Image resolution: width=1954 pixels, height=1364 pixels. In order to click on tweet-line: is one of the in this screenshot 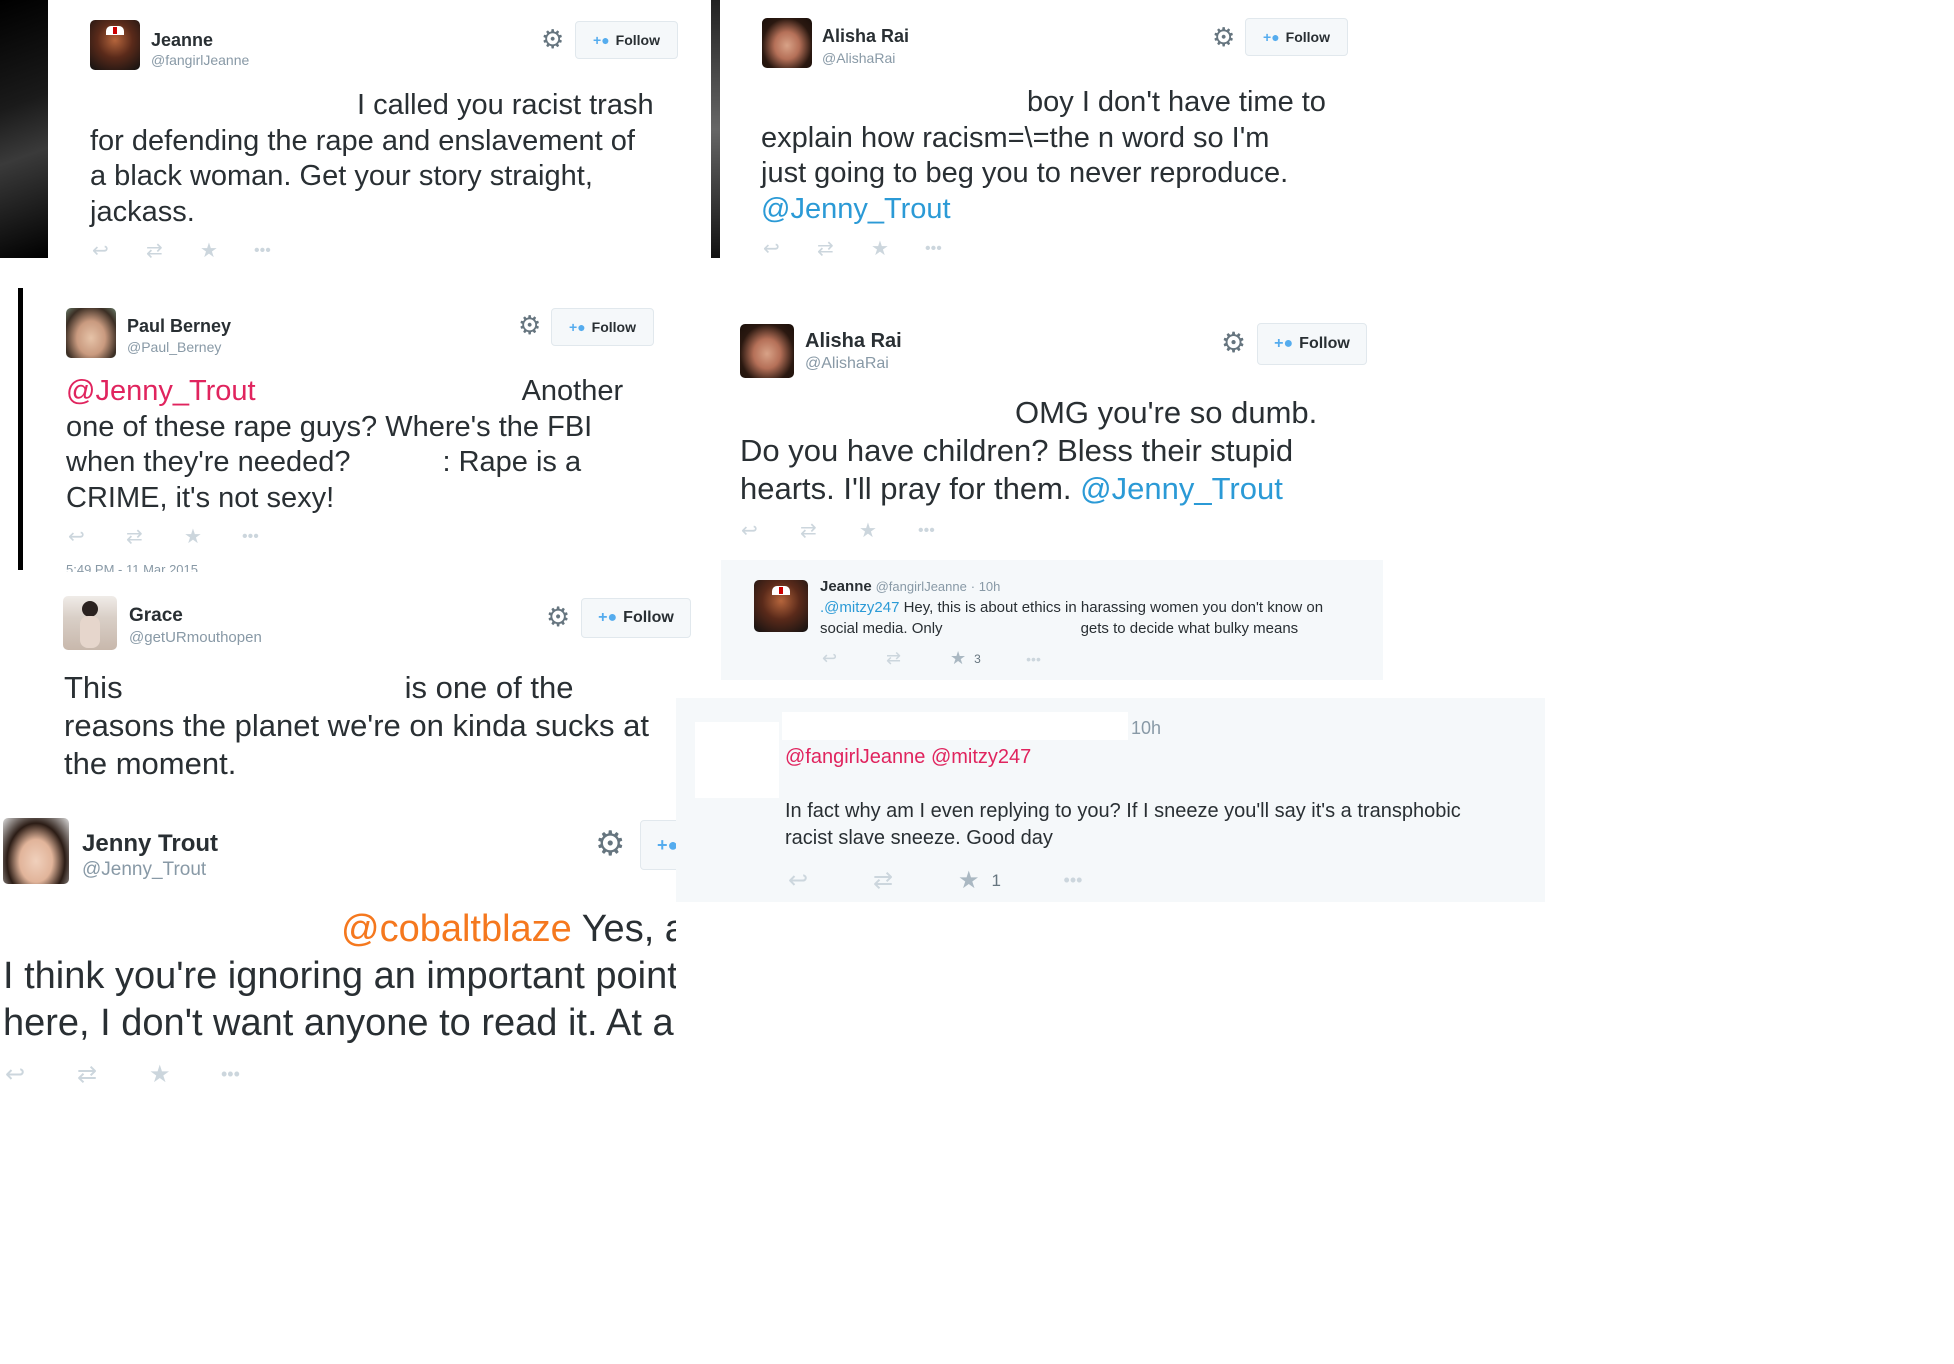, I will do `click(489, 687)`.